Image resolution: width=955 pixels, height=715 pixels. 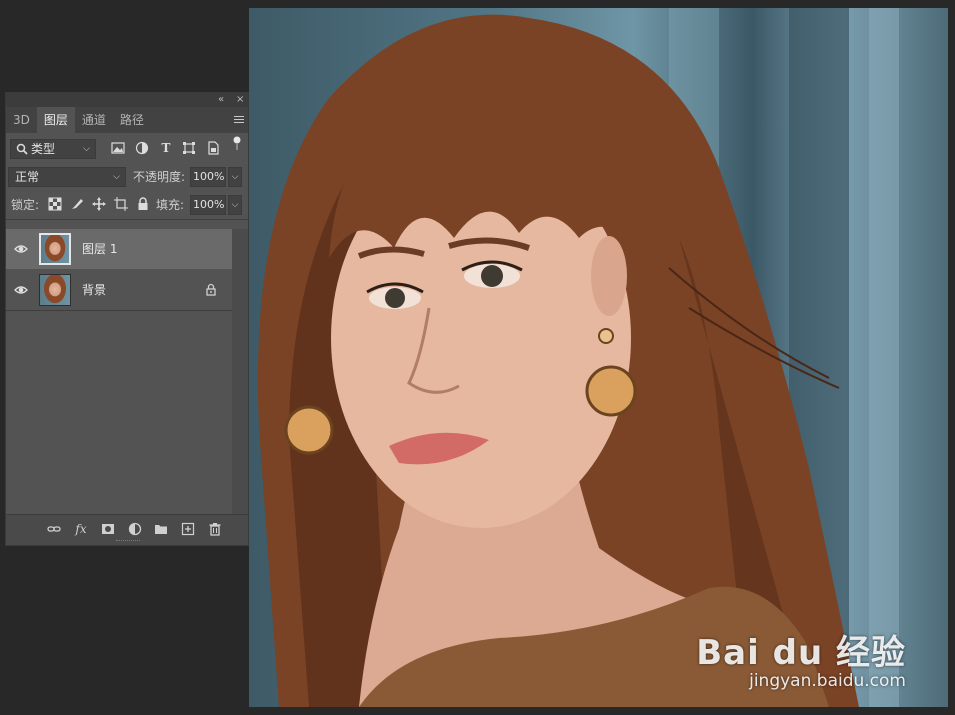 I want to click on new-layer-icon, so click(x=188, y=529).